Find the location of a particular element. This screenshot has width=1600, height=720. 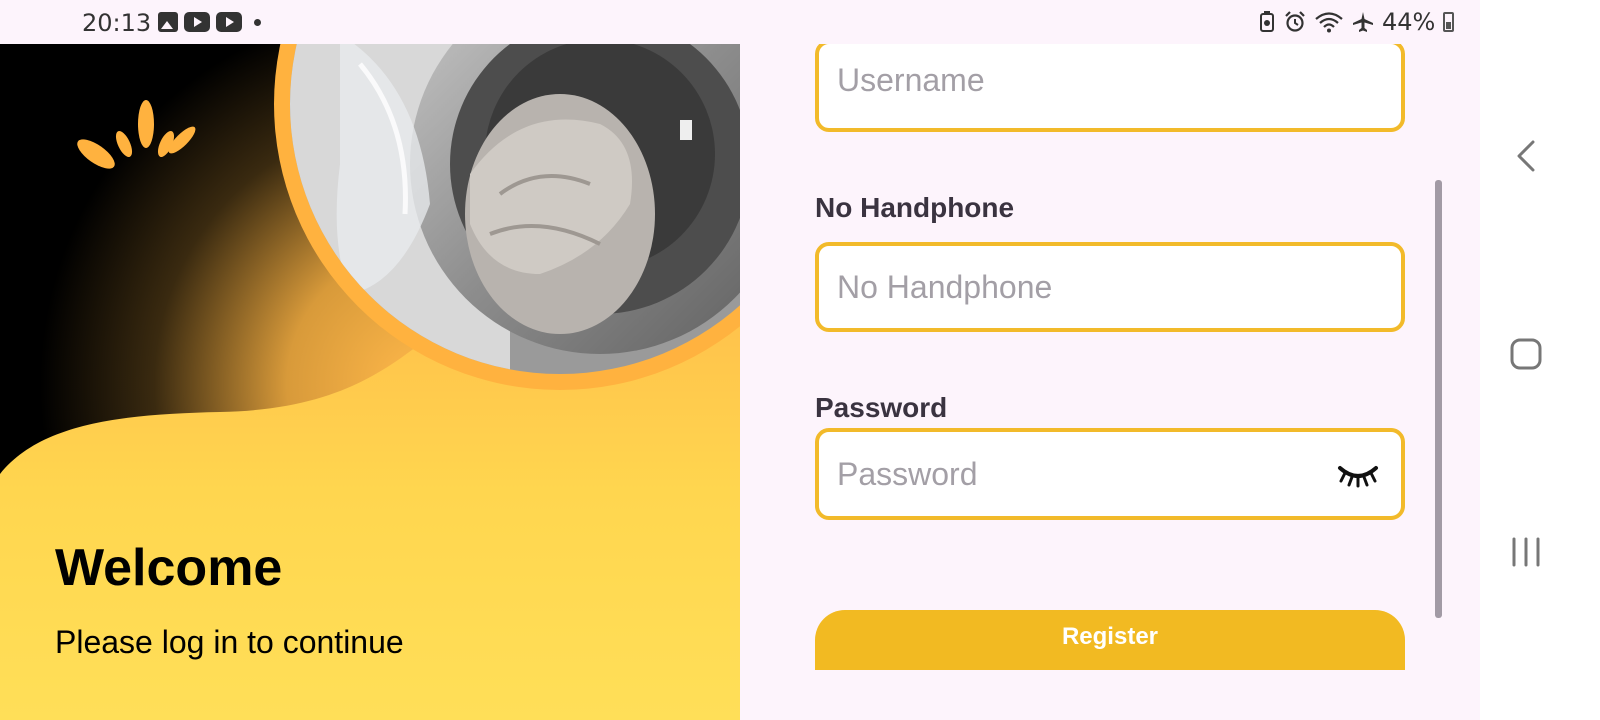

password-label: Password is located at coordinates (881, 407).